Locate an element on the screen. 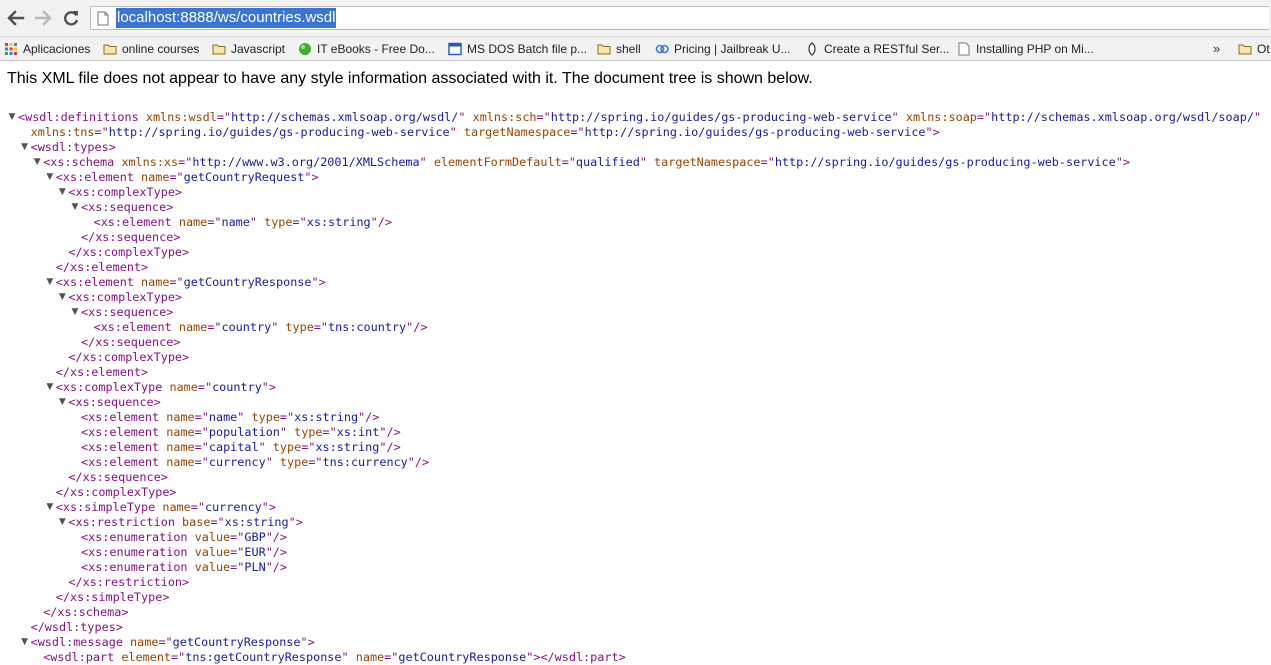  folder-icon is located at coordinates (110, 49).